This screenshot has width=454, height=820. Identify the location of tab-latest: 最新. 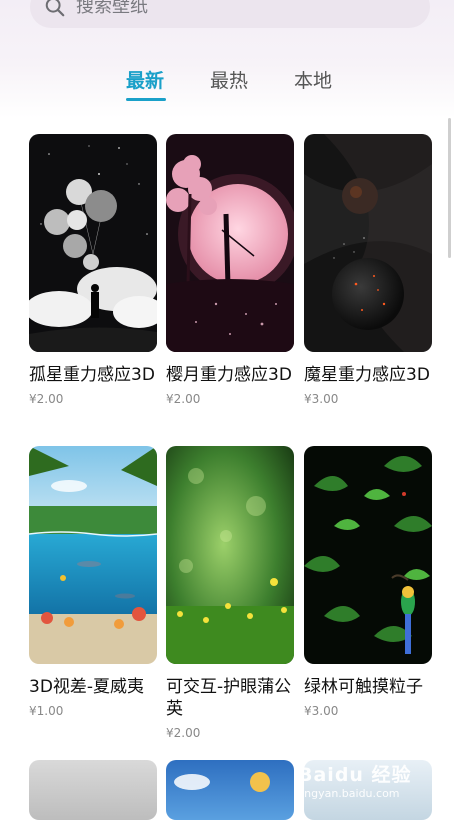
(145, 79).